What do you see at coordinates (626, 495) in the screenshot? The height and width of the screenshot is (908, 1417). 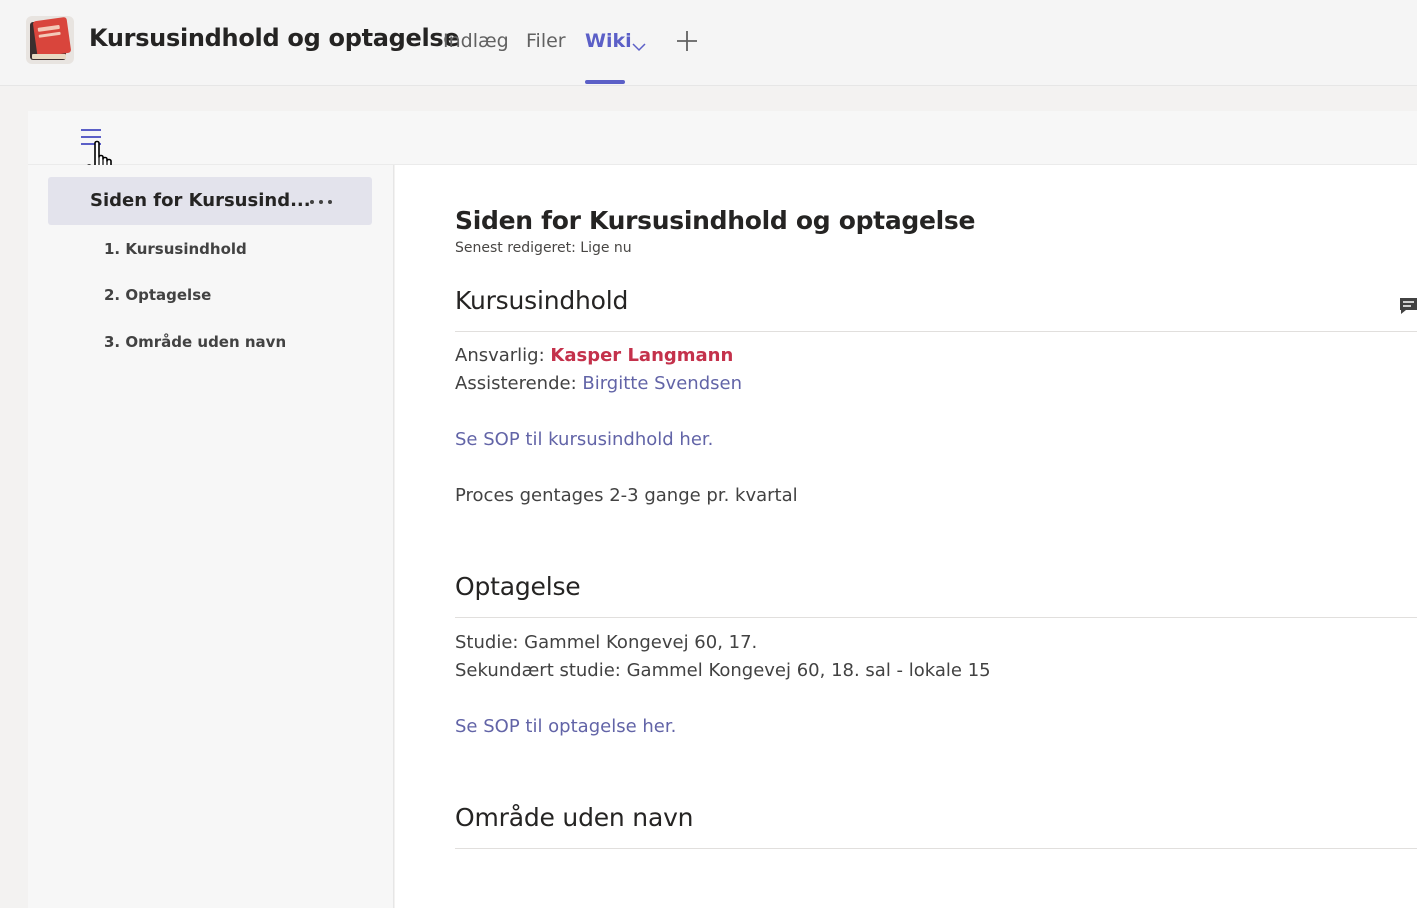 I see `process-note: Proces gentages 2-3 gange pr. kvartal` at bounding box center [626, 495].